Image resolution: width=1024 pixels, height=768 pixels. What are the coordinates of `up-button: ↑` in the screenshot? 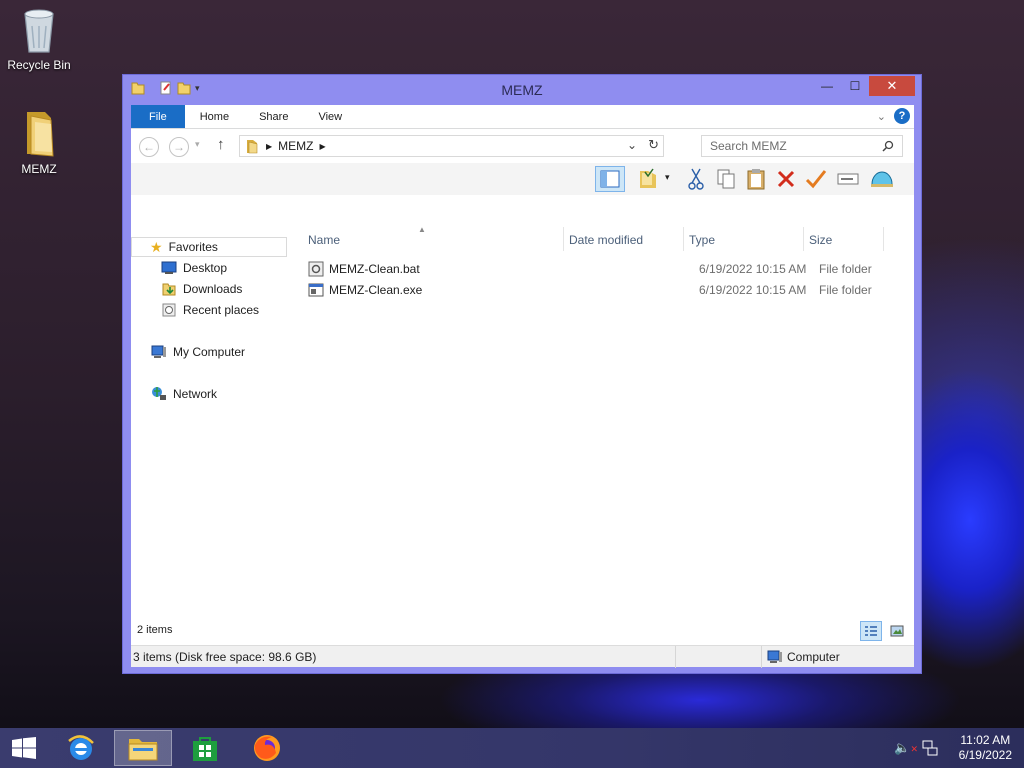 It's located at (221, 144).